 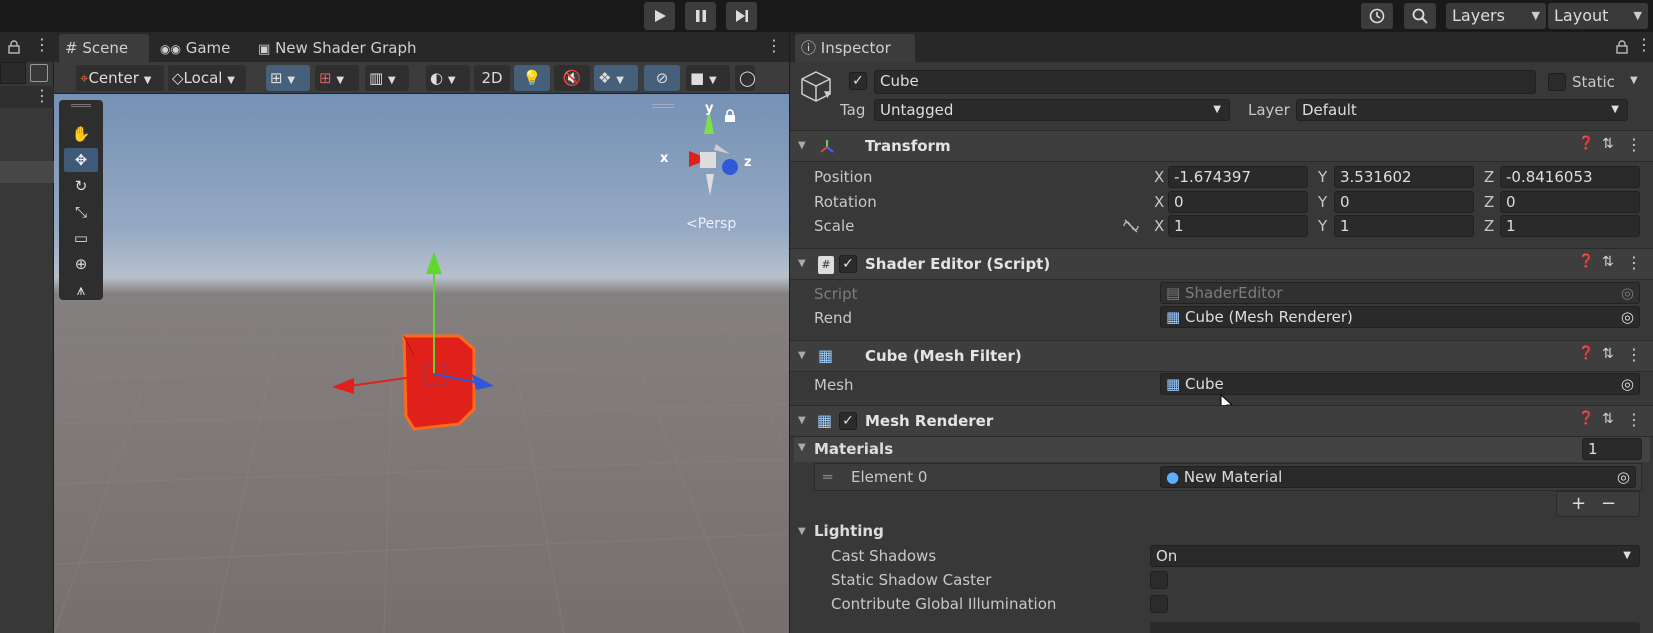 What do you see at coordinates (207, 78) in the screenshot?
I see `space-dropdown: ◇Local ▼` at bounding box center [207, 78].